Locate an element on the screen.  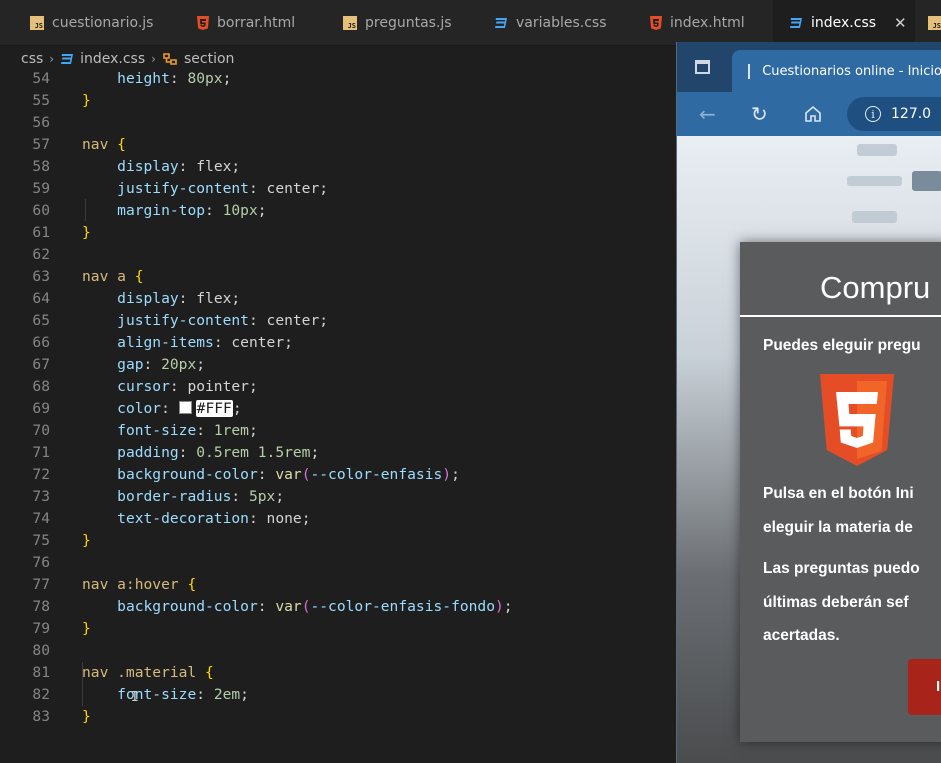
tab-actions-icon is located at coordinates (702, 67).